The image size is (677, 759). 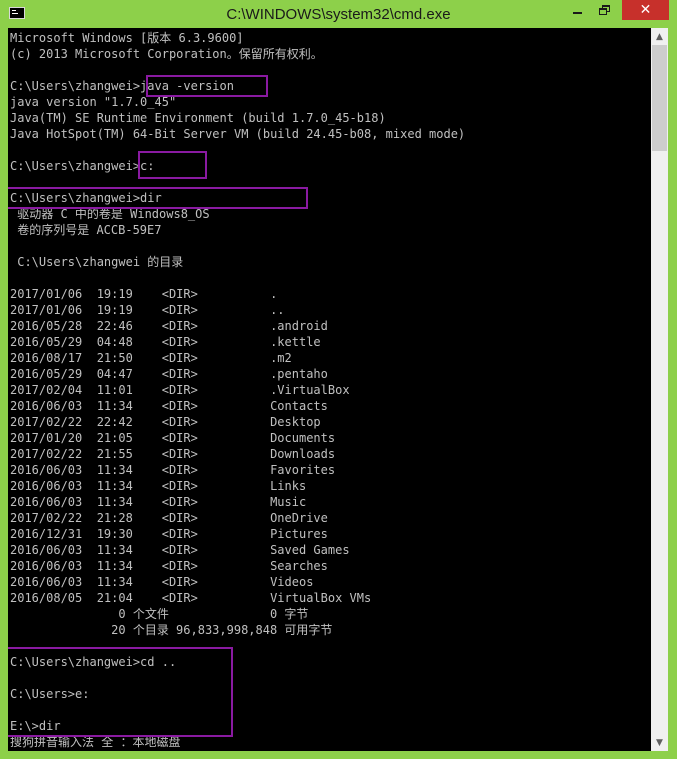 I want to click on window-frame-bottom, so click(x=338, y=755).